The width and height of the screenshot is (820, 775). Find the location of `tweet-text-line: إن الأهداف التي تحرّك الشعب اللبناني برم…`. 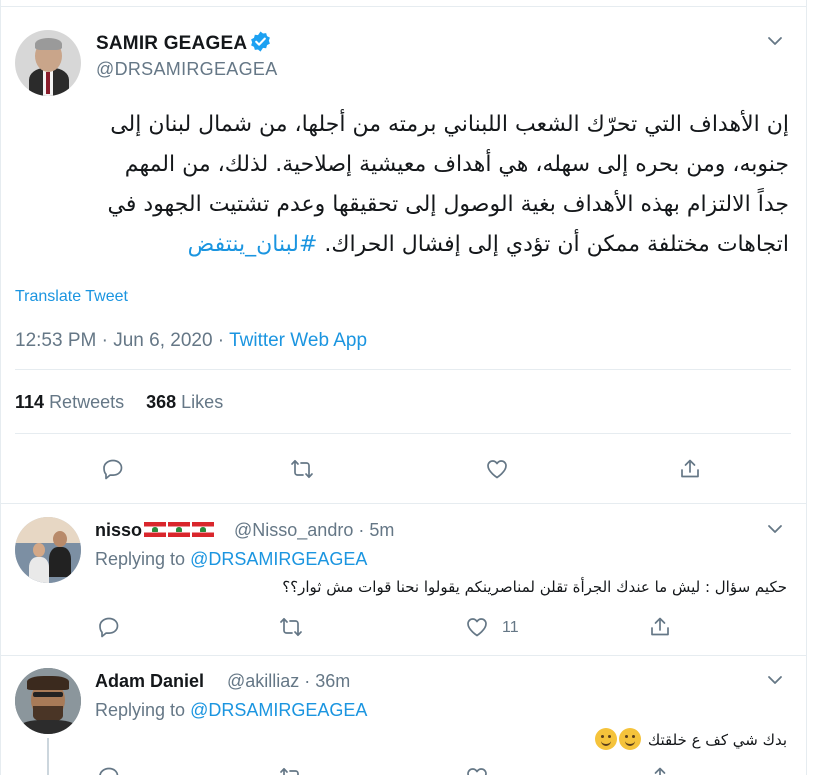

tweet-text-line: إن الأهداف التي تحرّك الشعب اللبناني برم… is located at coordinates (449, 124).